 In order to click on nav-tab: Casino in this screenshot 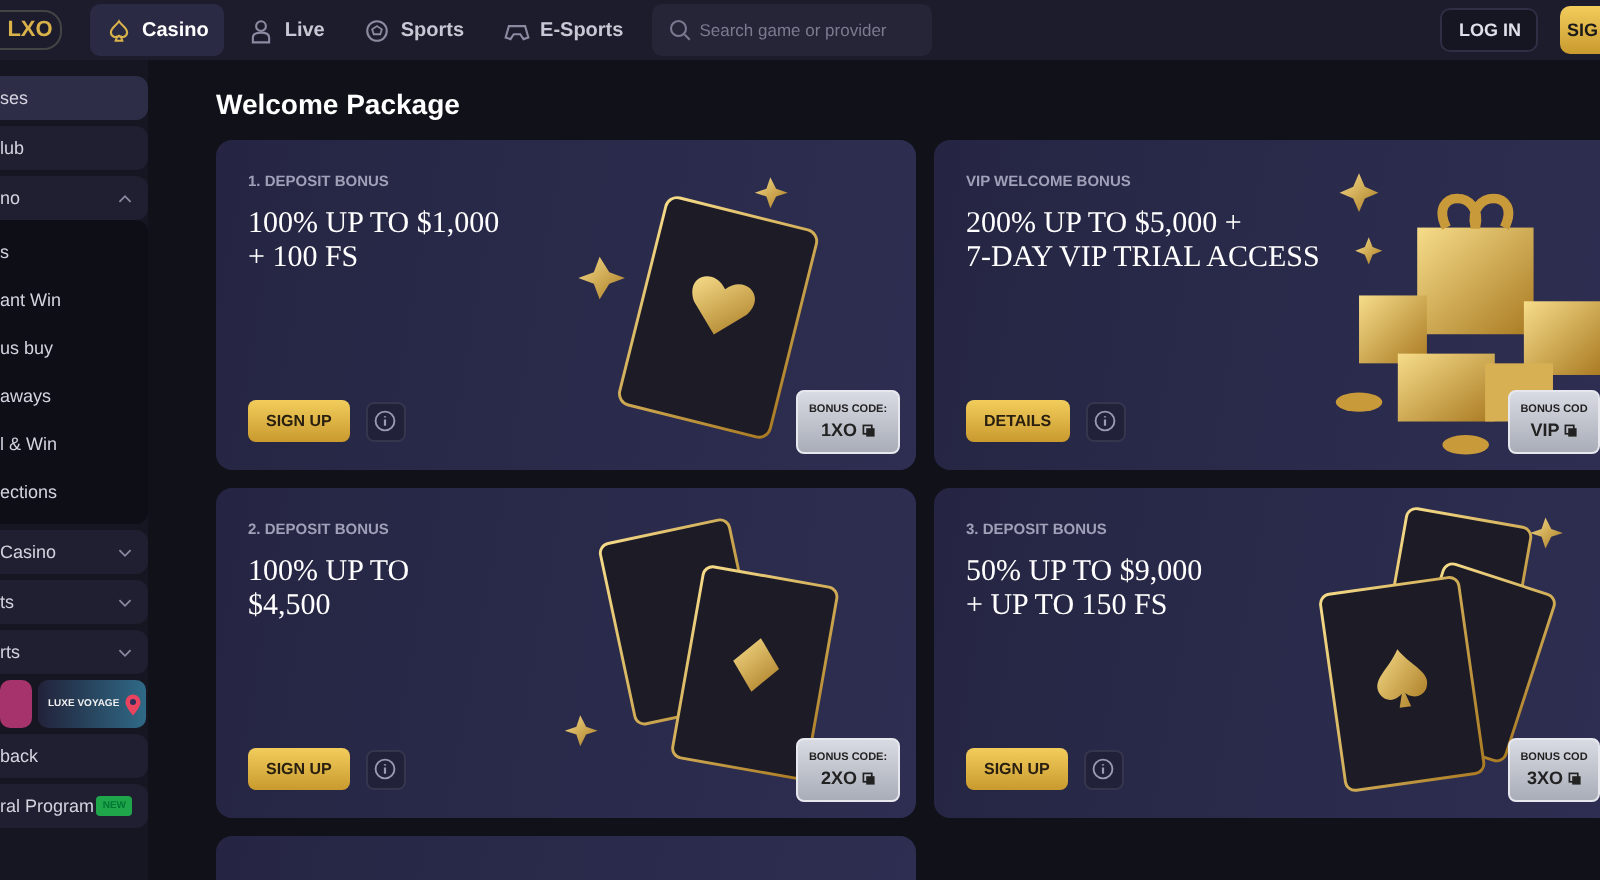, I will do `click(157, 30)`.